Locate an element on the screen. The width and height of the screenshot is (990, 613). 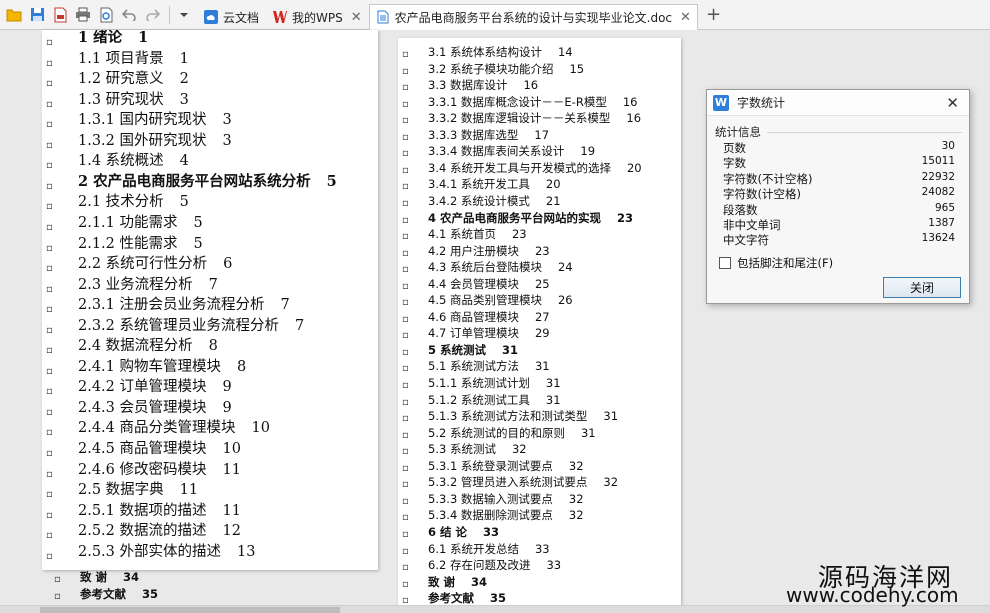
toc-title: 2.5.2 数据流的描述 is located at coordinates (142, 531).